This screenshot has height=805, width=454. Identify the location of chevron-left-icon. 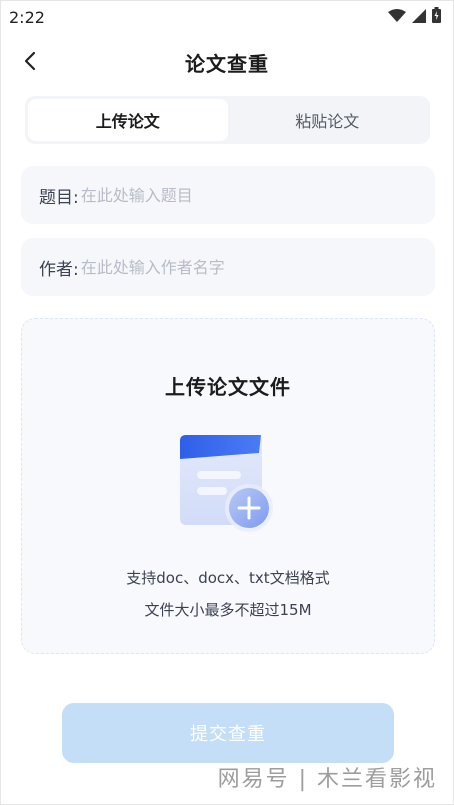
(30, 63).